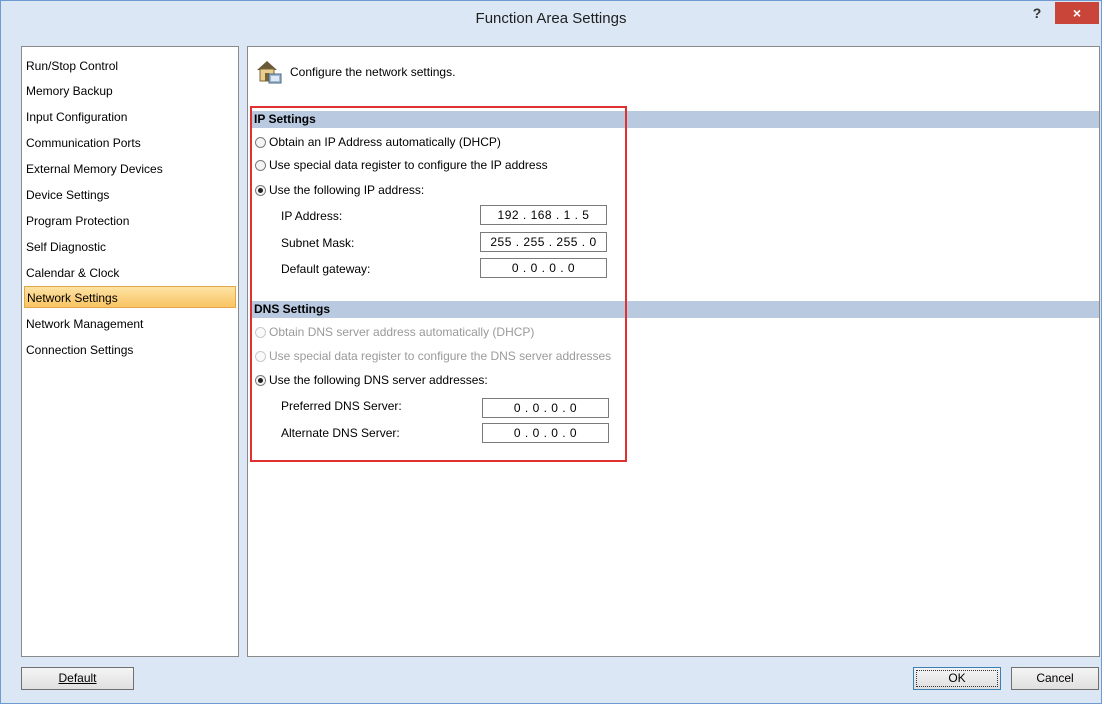  What do you see at coordinates (131, 91) in the screenshot?
I see `sidebar-item-memory-backup: Memory Backup` at bounding box center [131, 91].